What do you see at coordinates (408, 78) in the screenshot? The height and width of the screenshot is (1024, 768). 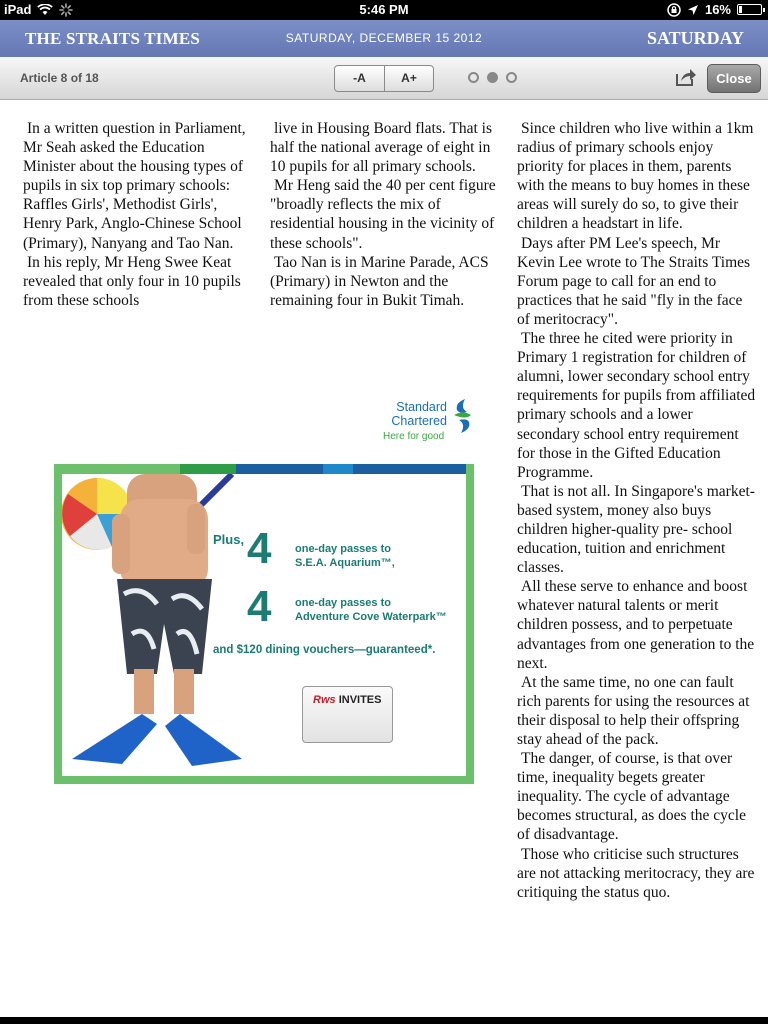 I see `increase-font-button: A+` at bounding box center [408, 78].